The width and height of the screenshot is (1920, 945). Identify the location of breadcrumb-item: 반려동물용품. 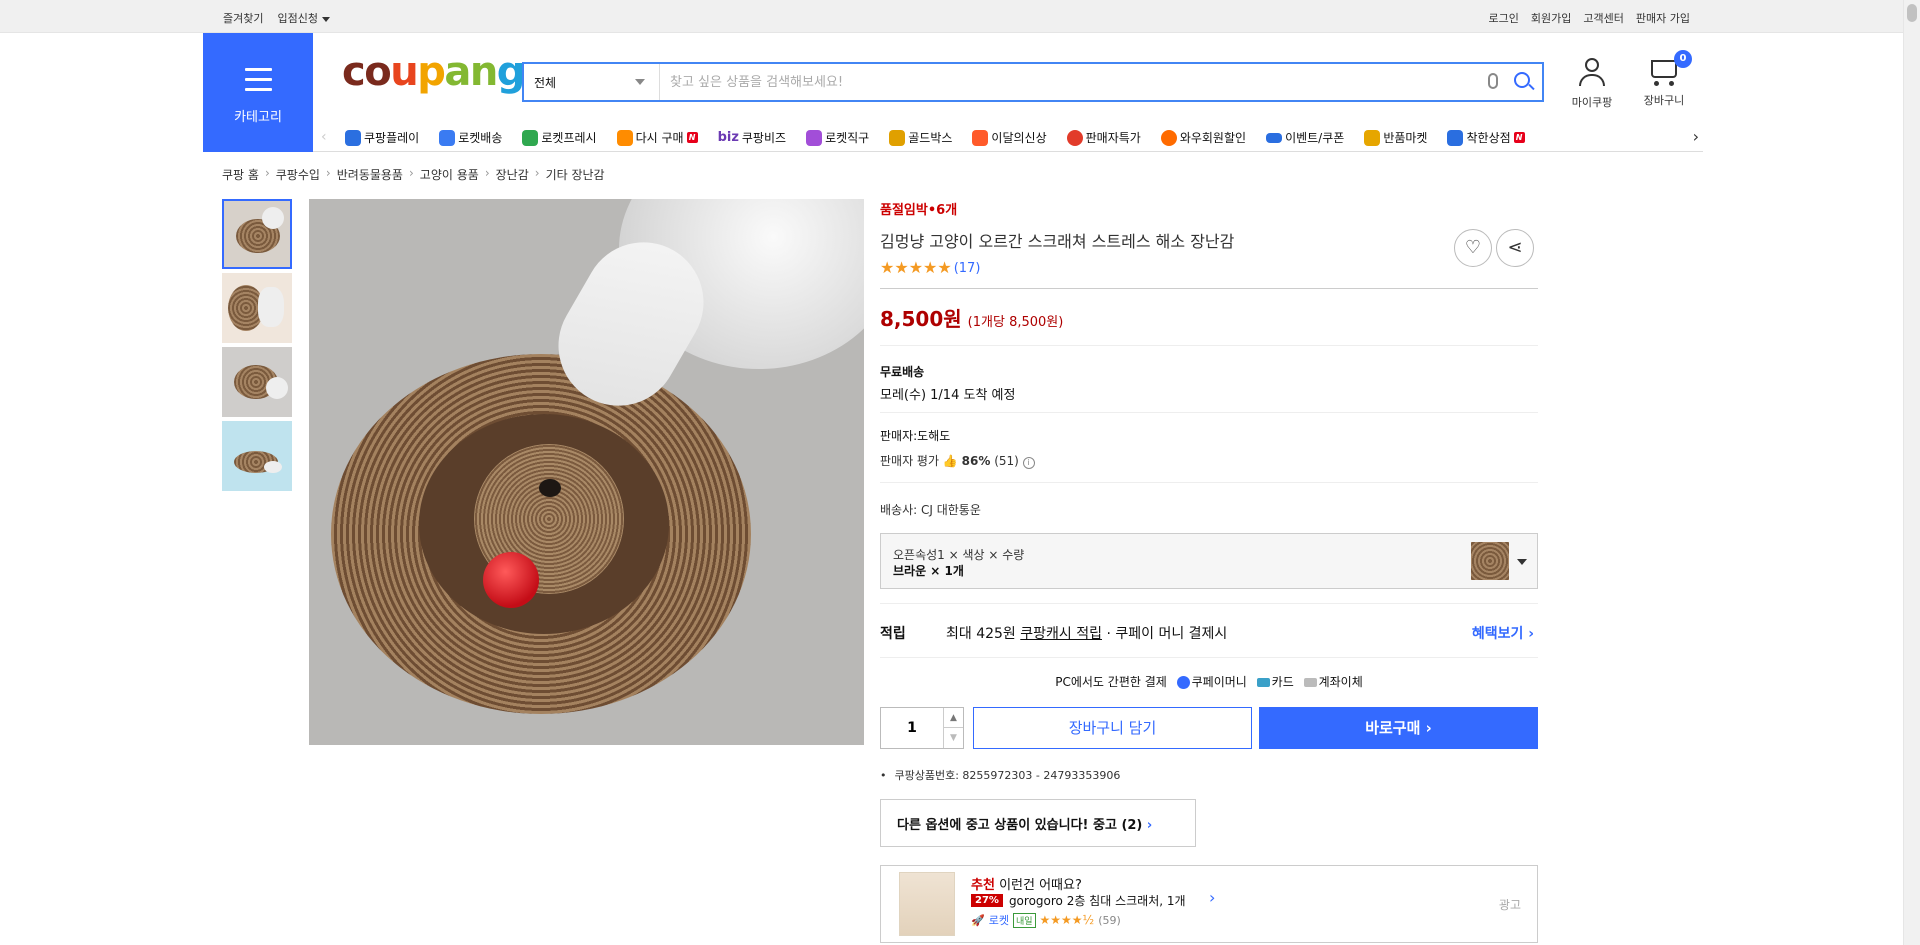
(370, 174).